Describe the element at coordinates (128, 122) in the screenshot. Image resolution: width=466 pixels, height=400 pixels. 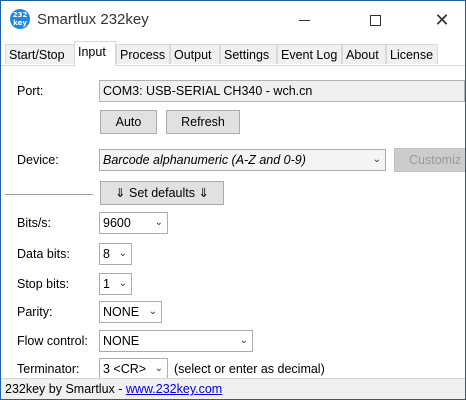
I see `auto-button: Auto` at that location.